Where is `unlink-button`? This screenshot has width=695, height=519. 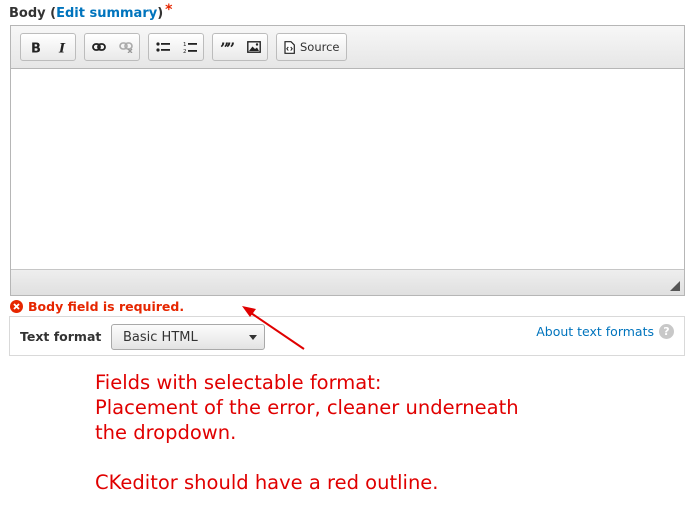
unlink-button is located at coordinates (125, 47).